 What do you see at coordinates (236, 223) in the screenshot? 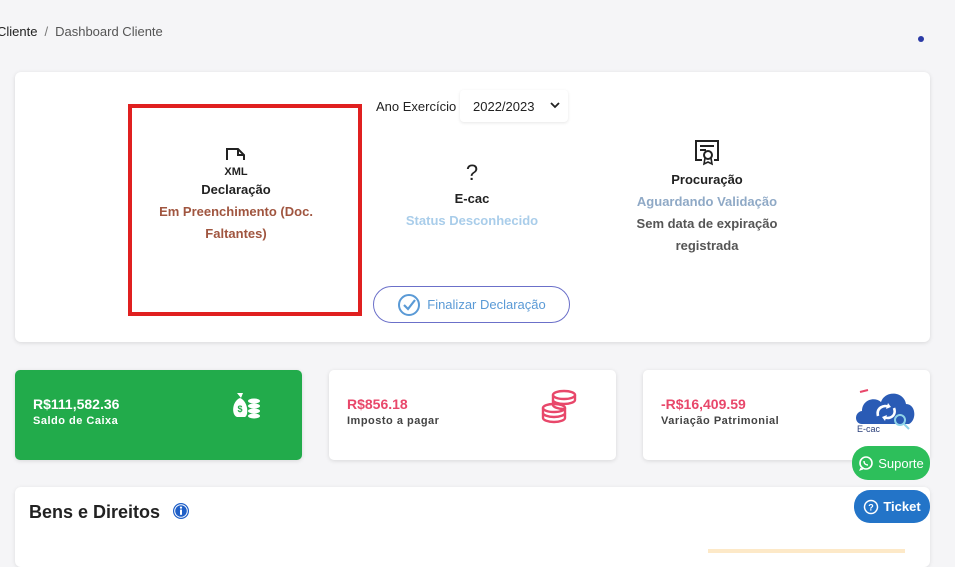
I see `declaracao-status: Em Preenchimento (Doc. Faltantes)` at bounding box center [236, 223].